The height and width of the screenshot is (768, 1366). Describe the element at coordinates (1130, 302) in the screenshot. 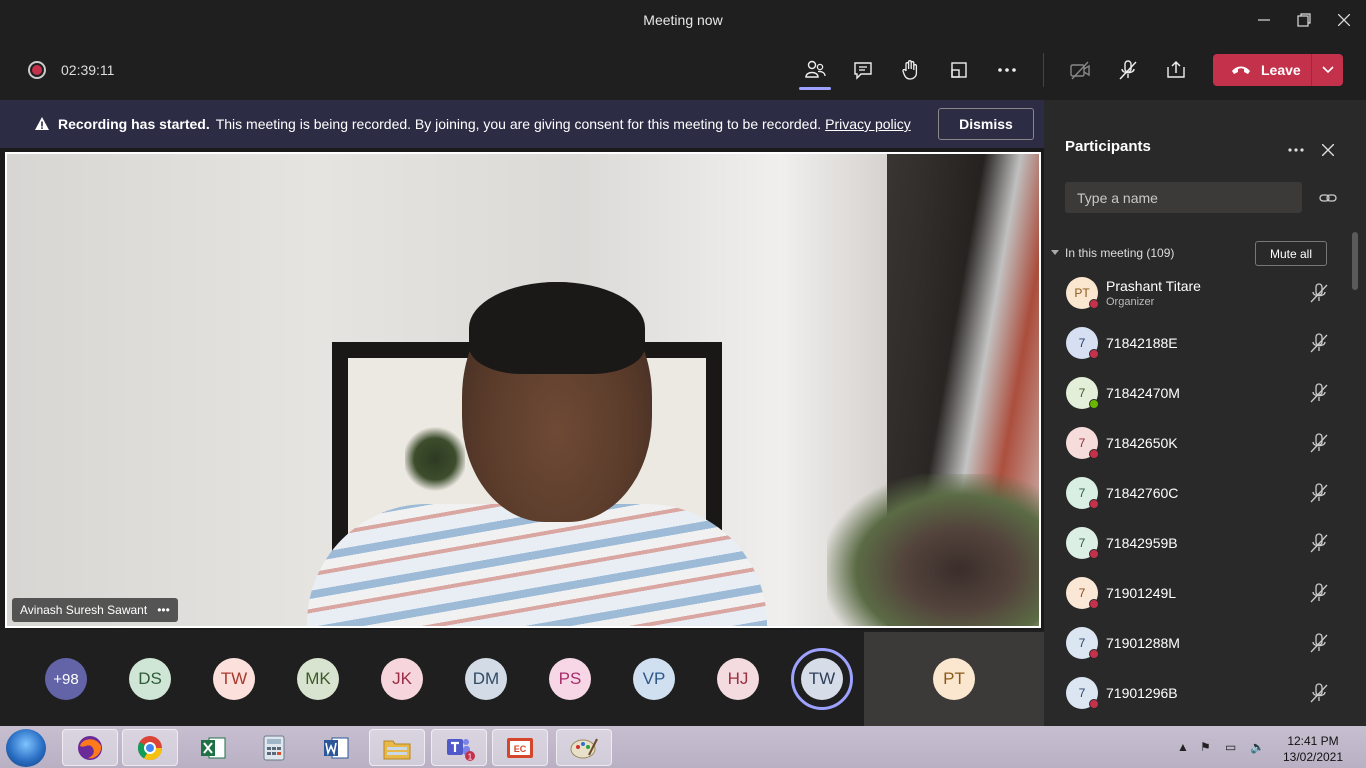

I see `participant-role: Organizer` at that location.